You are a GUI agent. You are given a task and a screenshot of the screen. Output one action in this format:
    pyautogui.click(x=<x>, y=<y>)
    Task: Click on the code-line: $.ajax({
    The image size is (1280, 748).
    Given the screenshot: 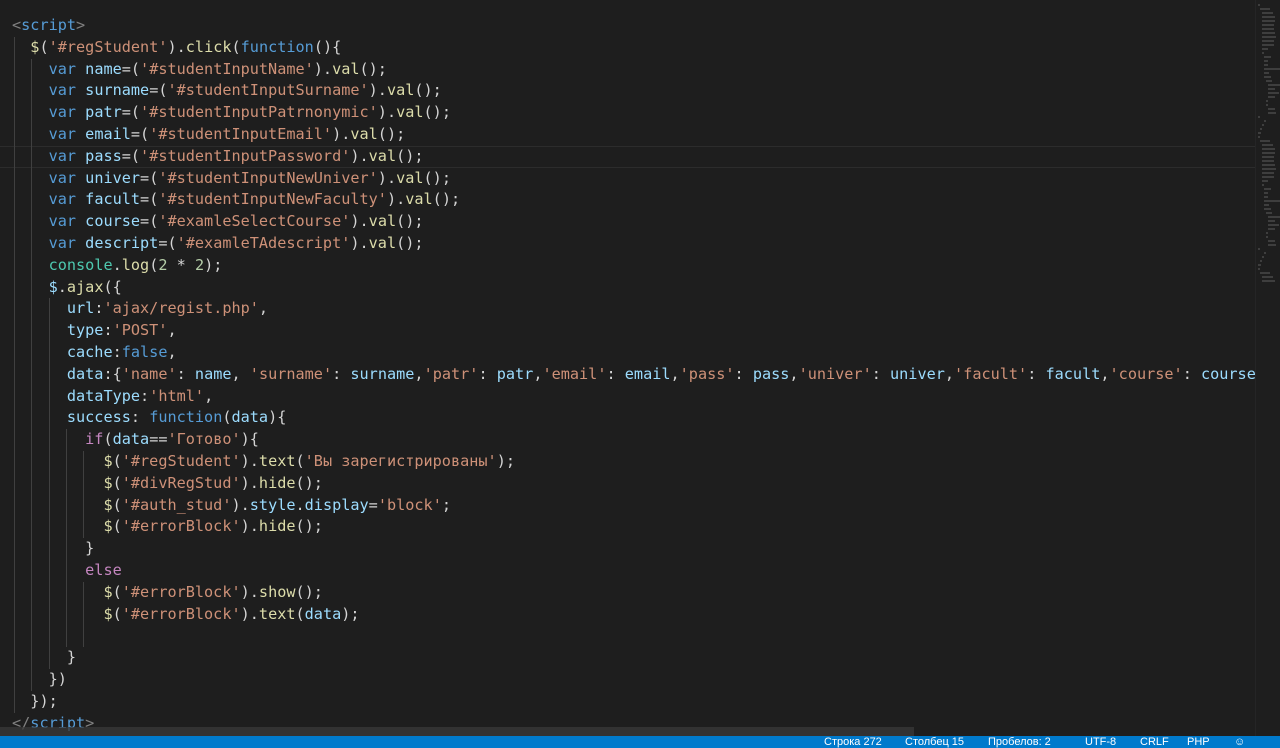 What is the action you would take?
    pyautogui.click(x=634, y=287)
    